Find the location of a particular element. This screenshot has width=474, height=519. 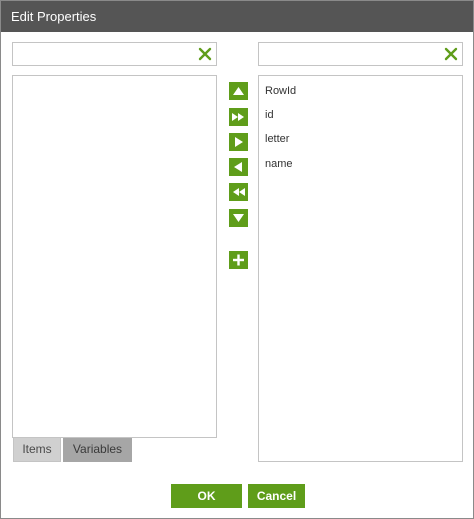

tab-items: Items is located at coordinates (37, 450).